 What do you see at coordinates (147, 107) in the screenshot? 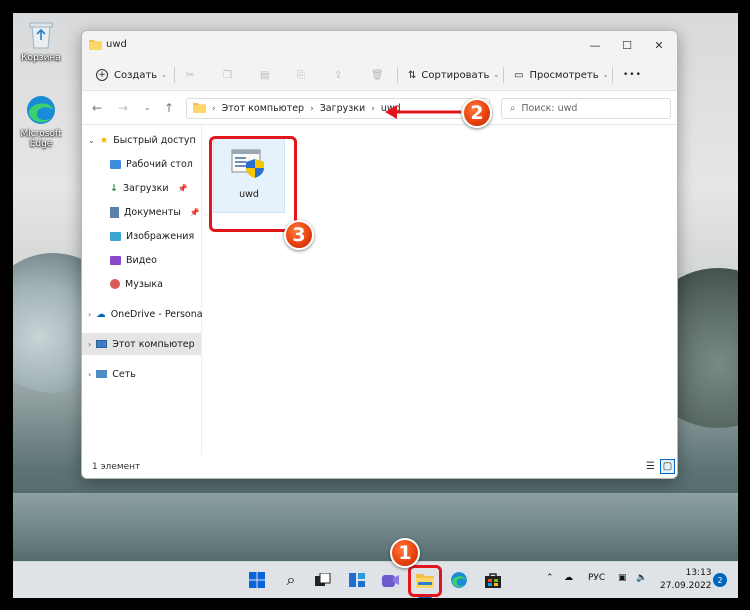
I see `recent-chevron-icon: ⌄` at bounding box center [147, 107].